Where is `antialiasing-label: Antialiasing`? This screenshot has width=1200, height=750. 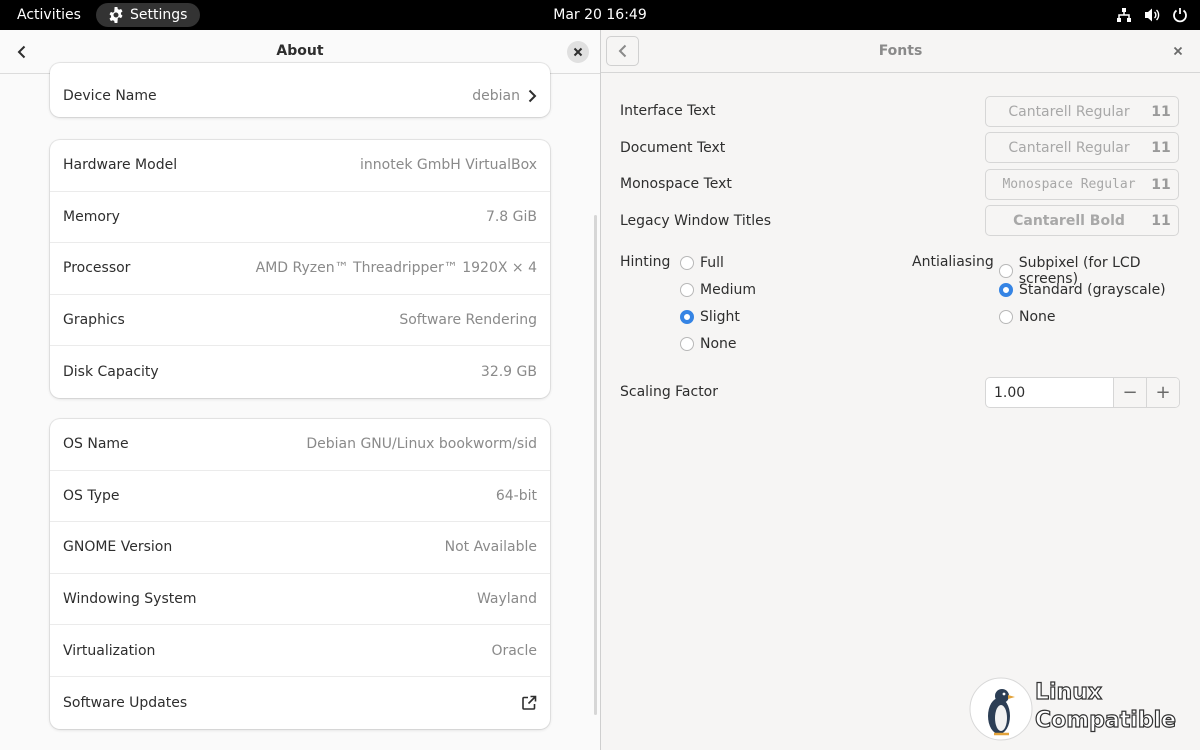 antialiasing-label: Antialiasing is located at coordinates (953, 262).